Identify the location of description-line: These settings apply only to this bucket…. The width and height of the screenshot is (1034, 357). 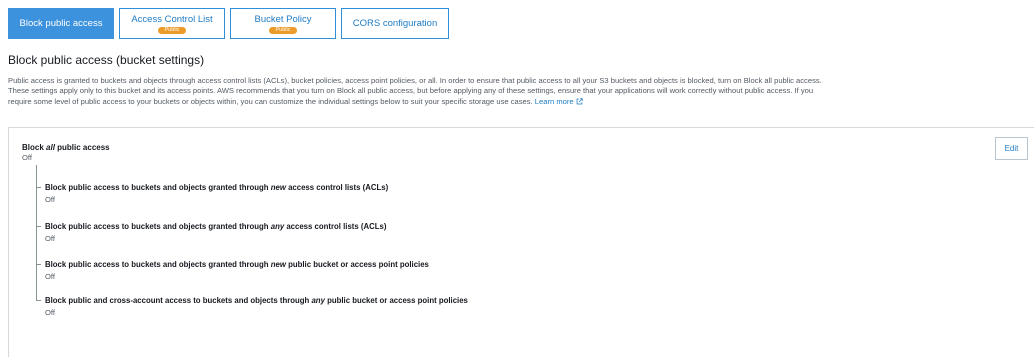
(411, 91).